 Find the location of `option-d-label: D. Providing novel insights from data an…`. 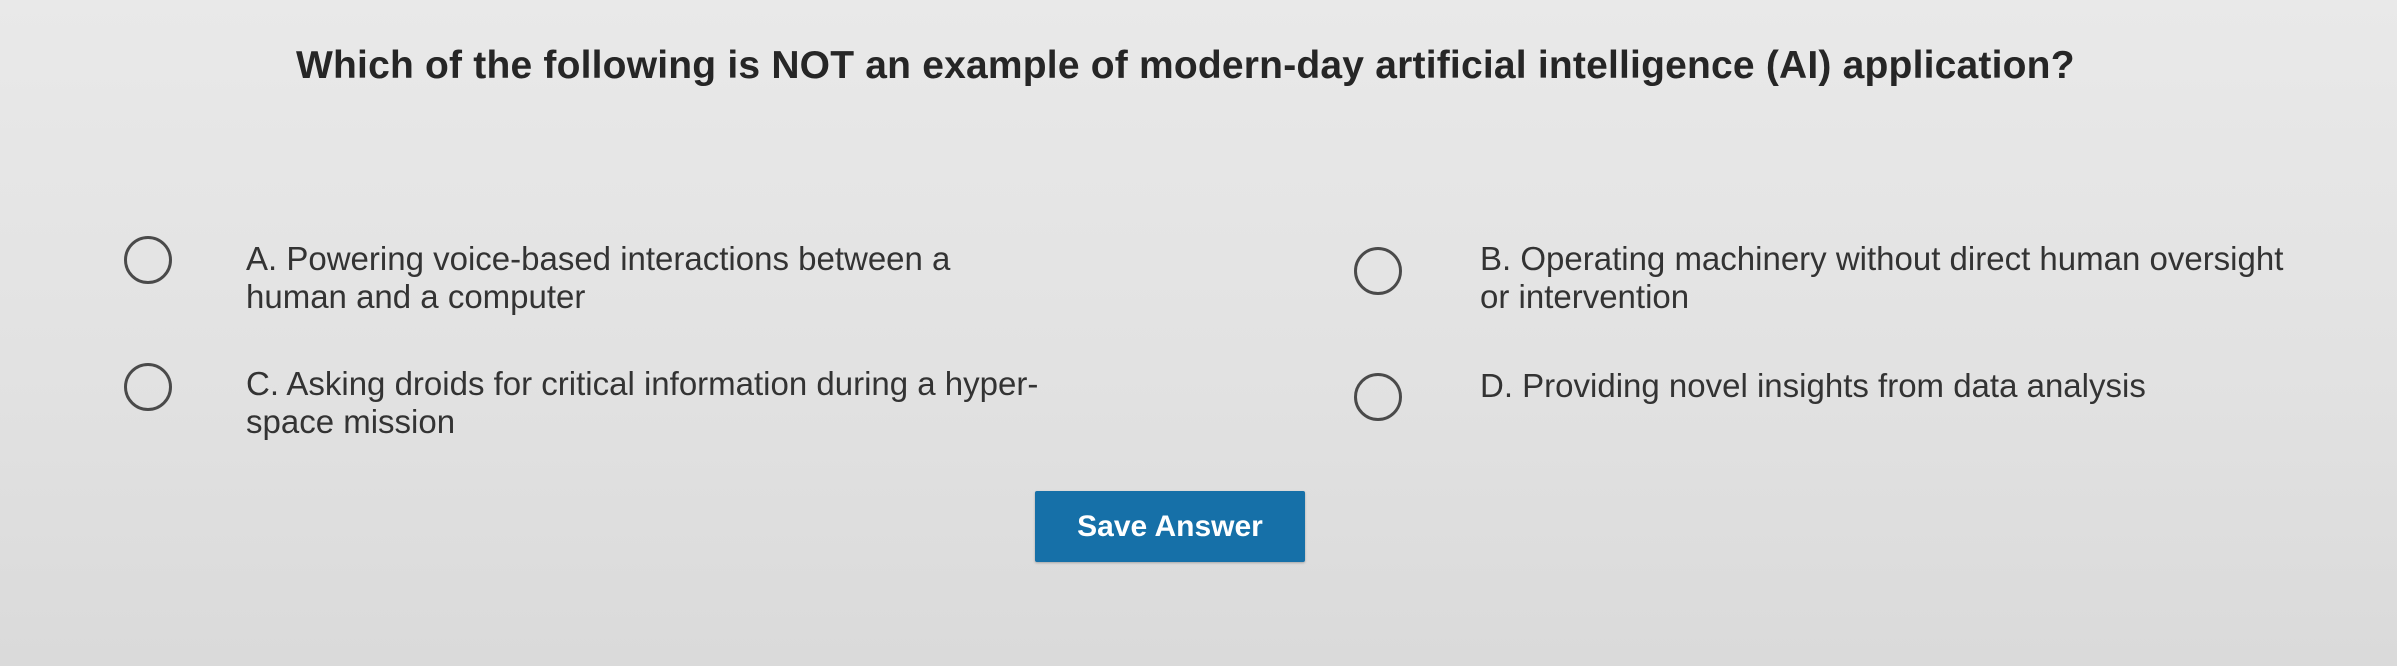

option-d-label: D. Providing novel insights from data an… is located at coordinates (1813, 385).